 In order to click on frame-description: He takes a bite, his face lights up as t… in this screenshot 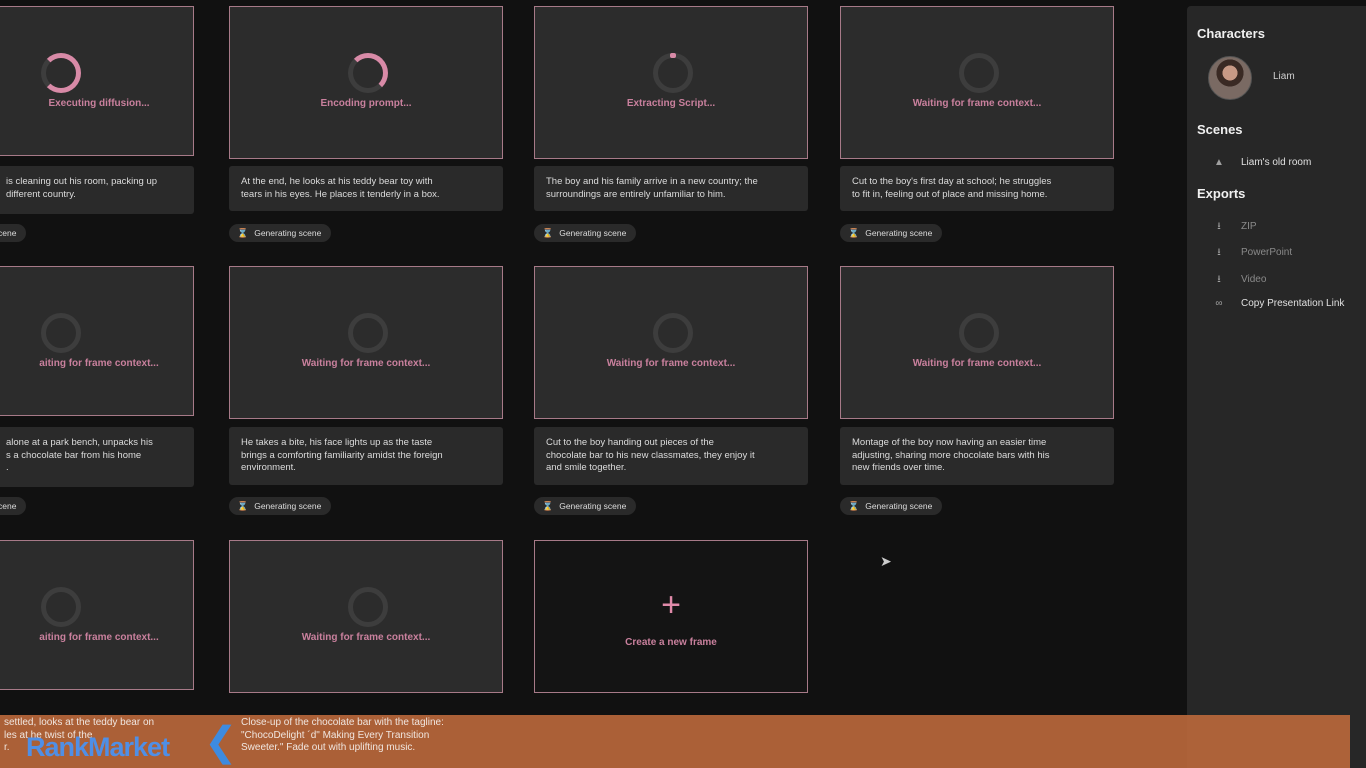, I will do `click(366, 456)`.